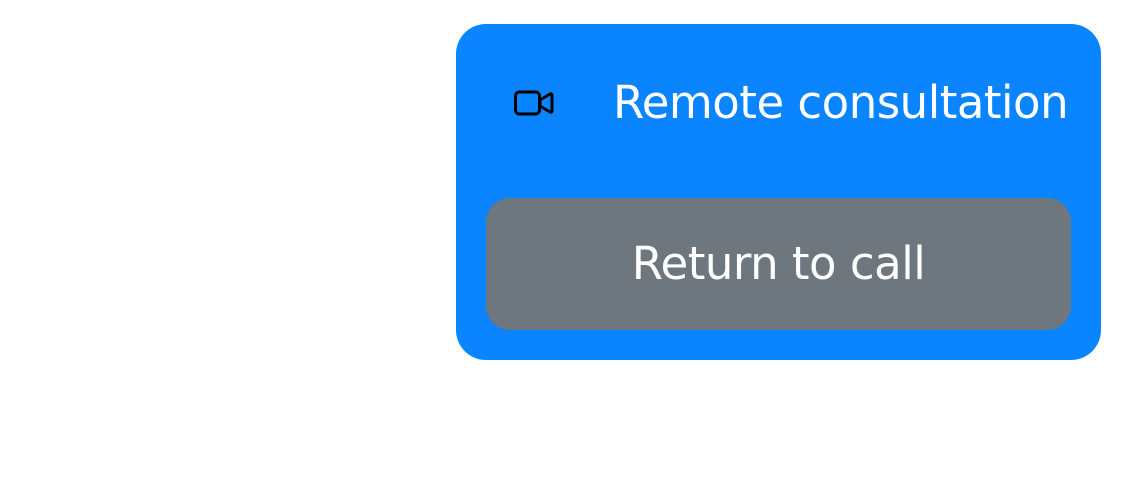 The image size is (1125, 480). Describe the element at coordinates (534, 103) in the screenshot. I see `video-camera-icon` at that location.